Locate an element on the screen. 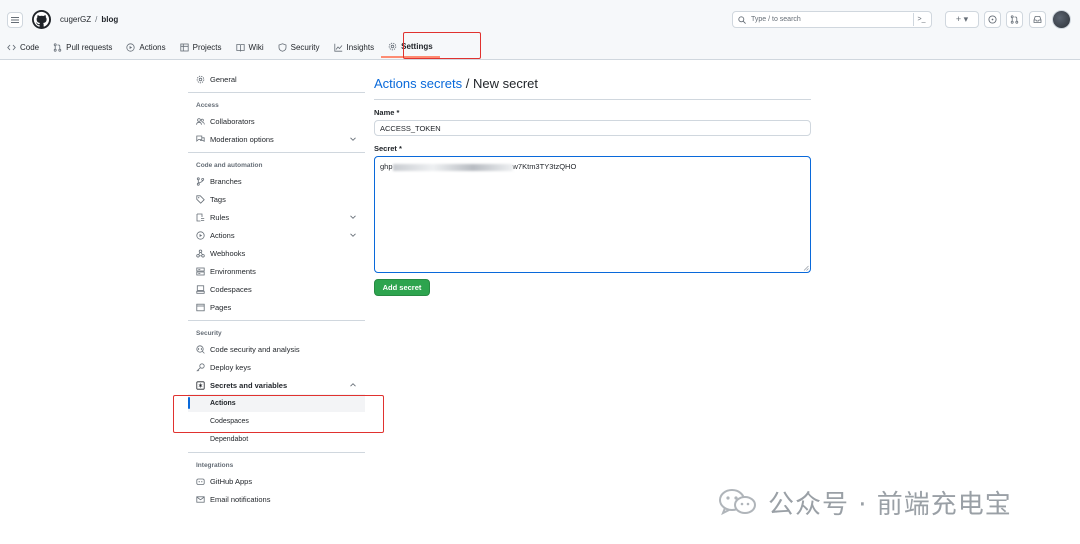 Image resolution: width=1080 pixels, height=544 pixels. tab-wiki: Wiki is located at coordinates (250, 47).